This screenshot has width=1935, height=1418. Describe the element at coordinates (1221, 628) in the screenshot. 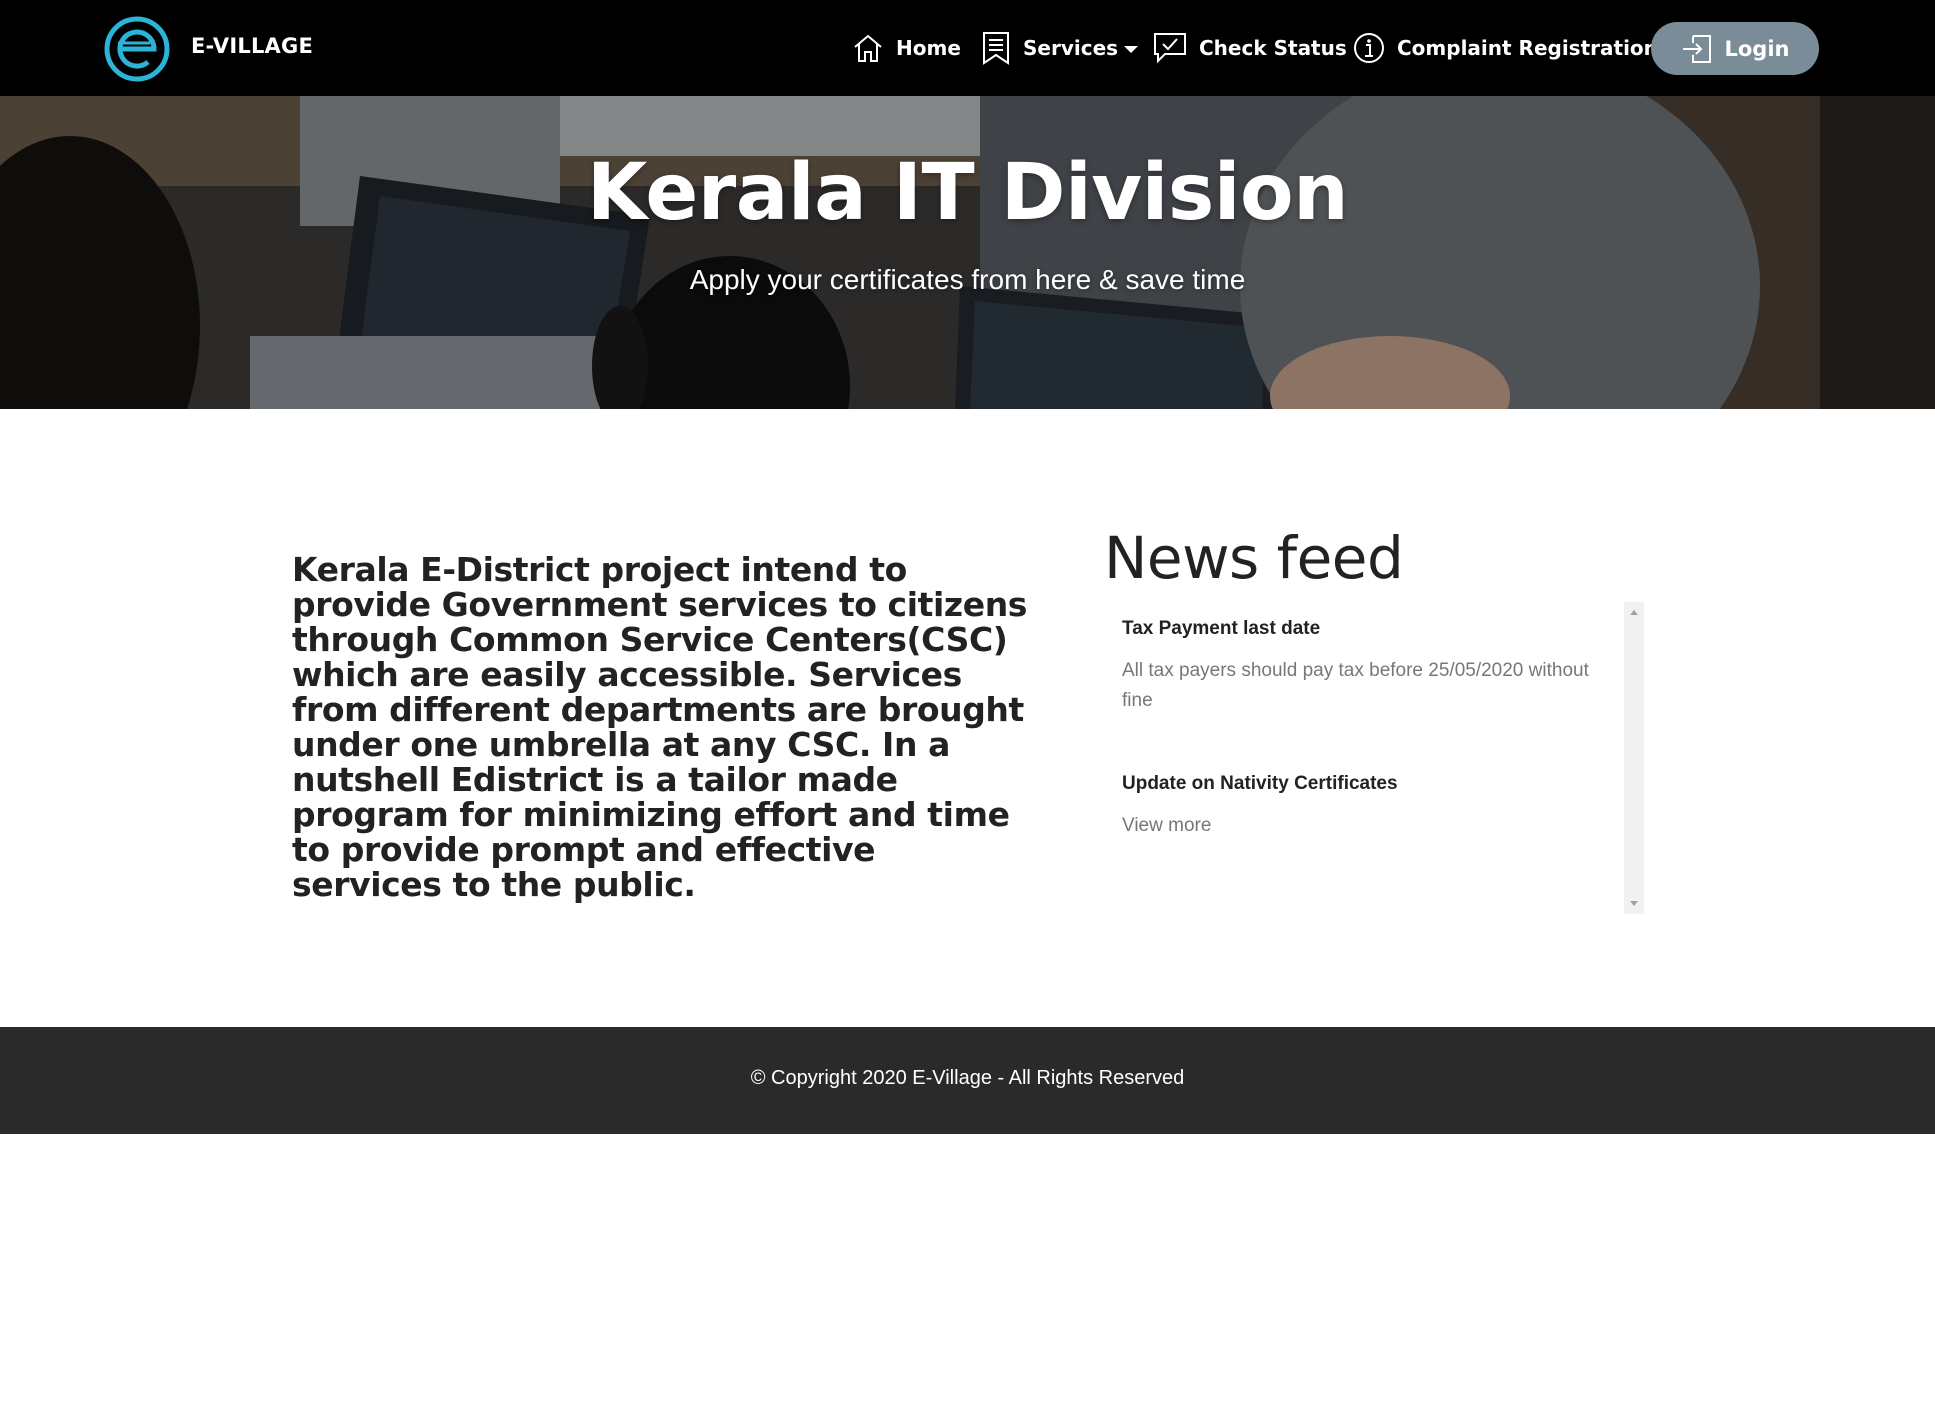

I see `news-item-title: Tax Payment last date` at that location.